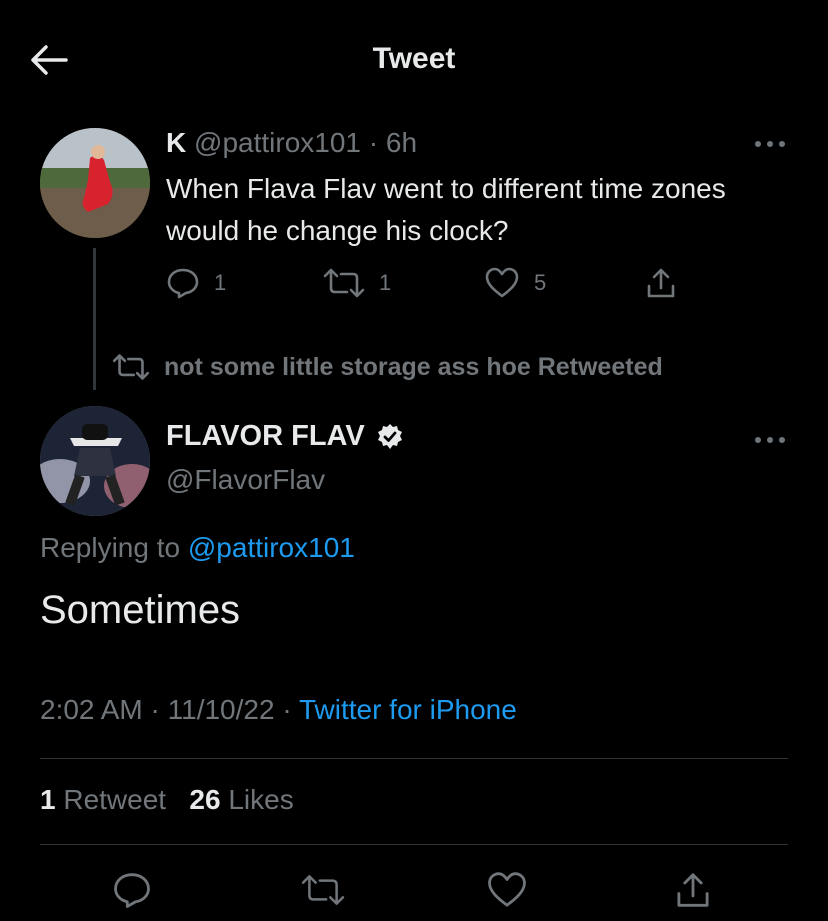  I want to click on replying-to-prefix: Replying to, so click(110, 547).